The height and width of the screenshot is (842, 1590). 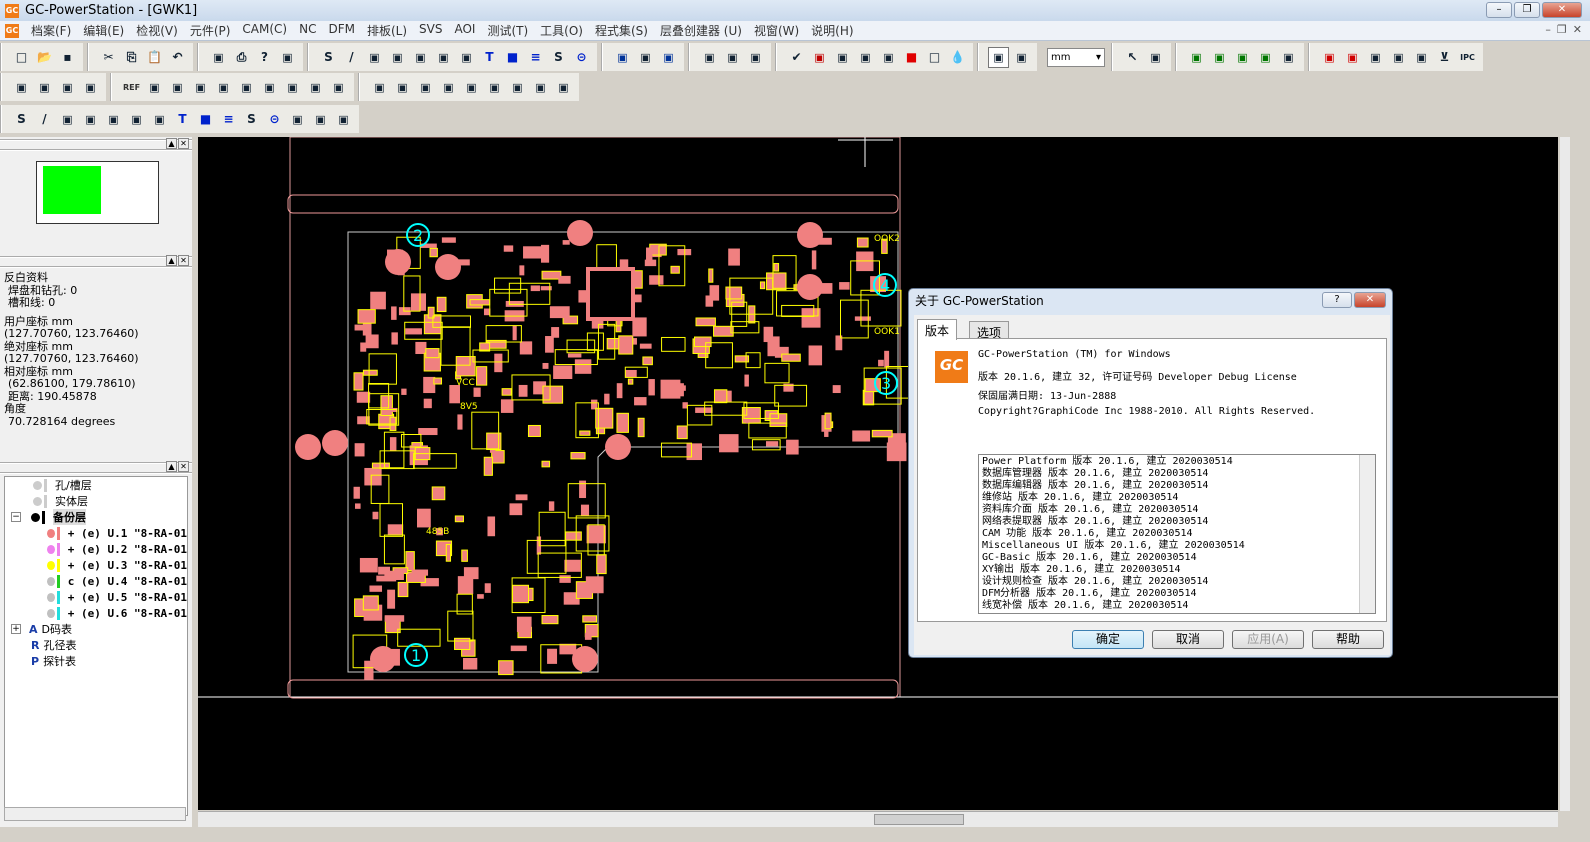 What do you see at coordinates (67, 87) in the screenshot?
I see `sel-grid-icon: ▣` at bounding box center [67, 87].